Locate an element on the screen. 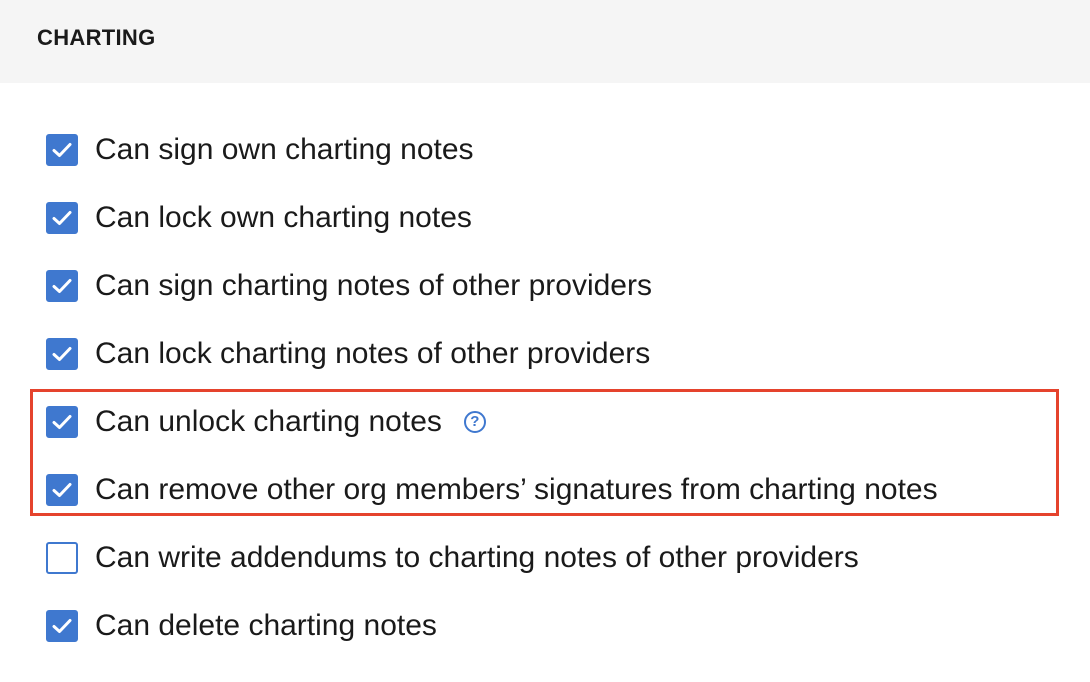  permission-label: Can lock own charting notes is located at coordinates (283, 217).